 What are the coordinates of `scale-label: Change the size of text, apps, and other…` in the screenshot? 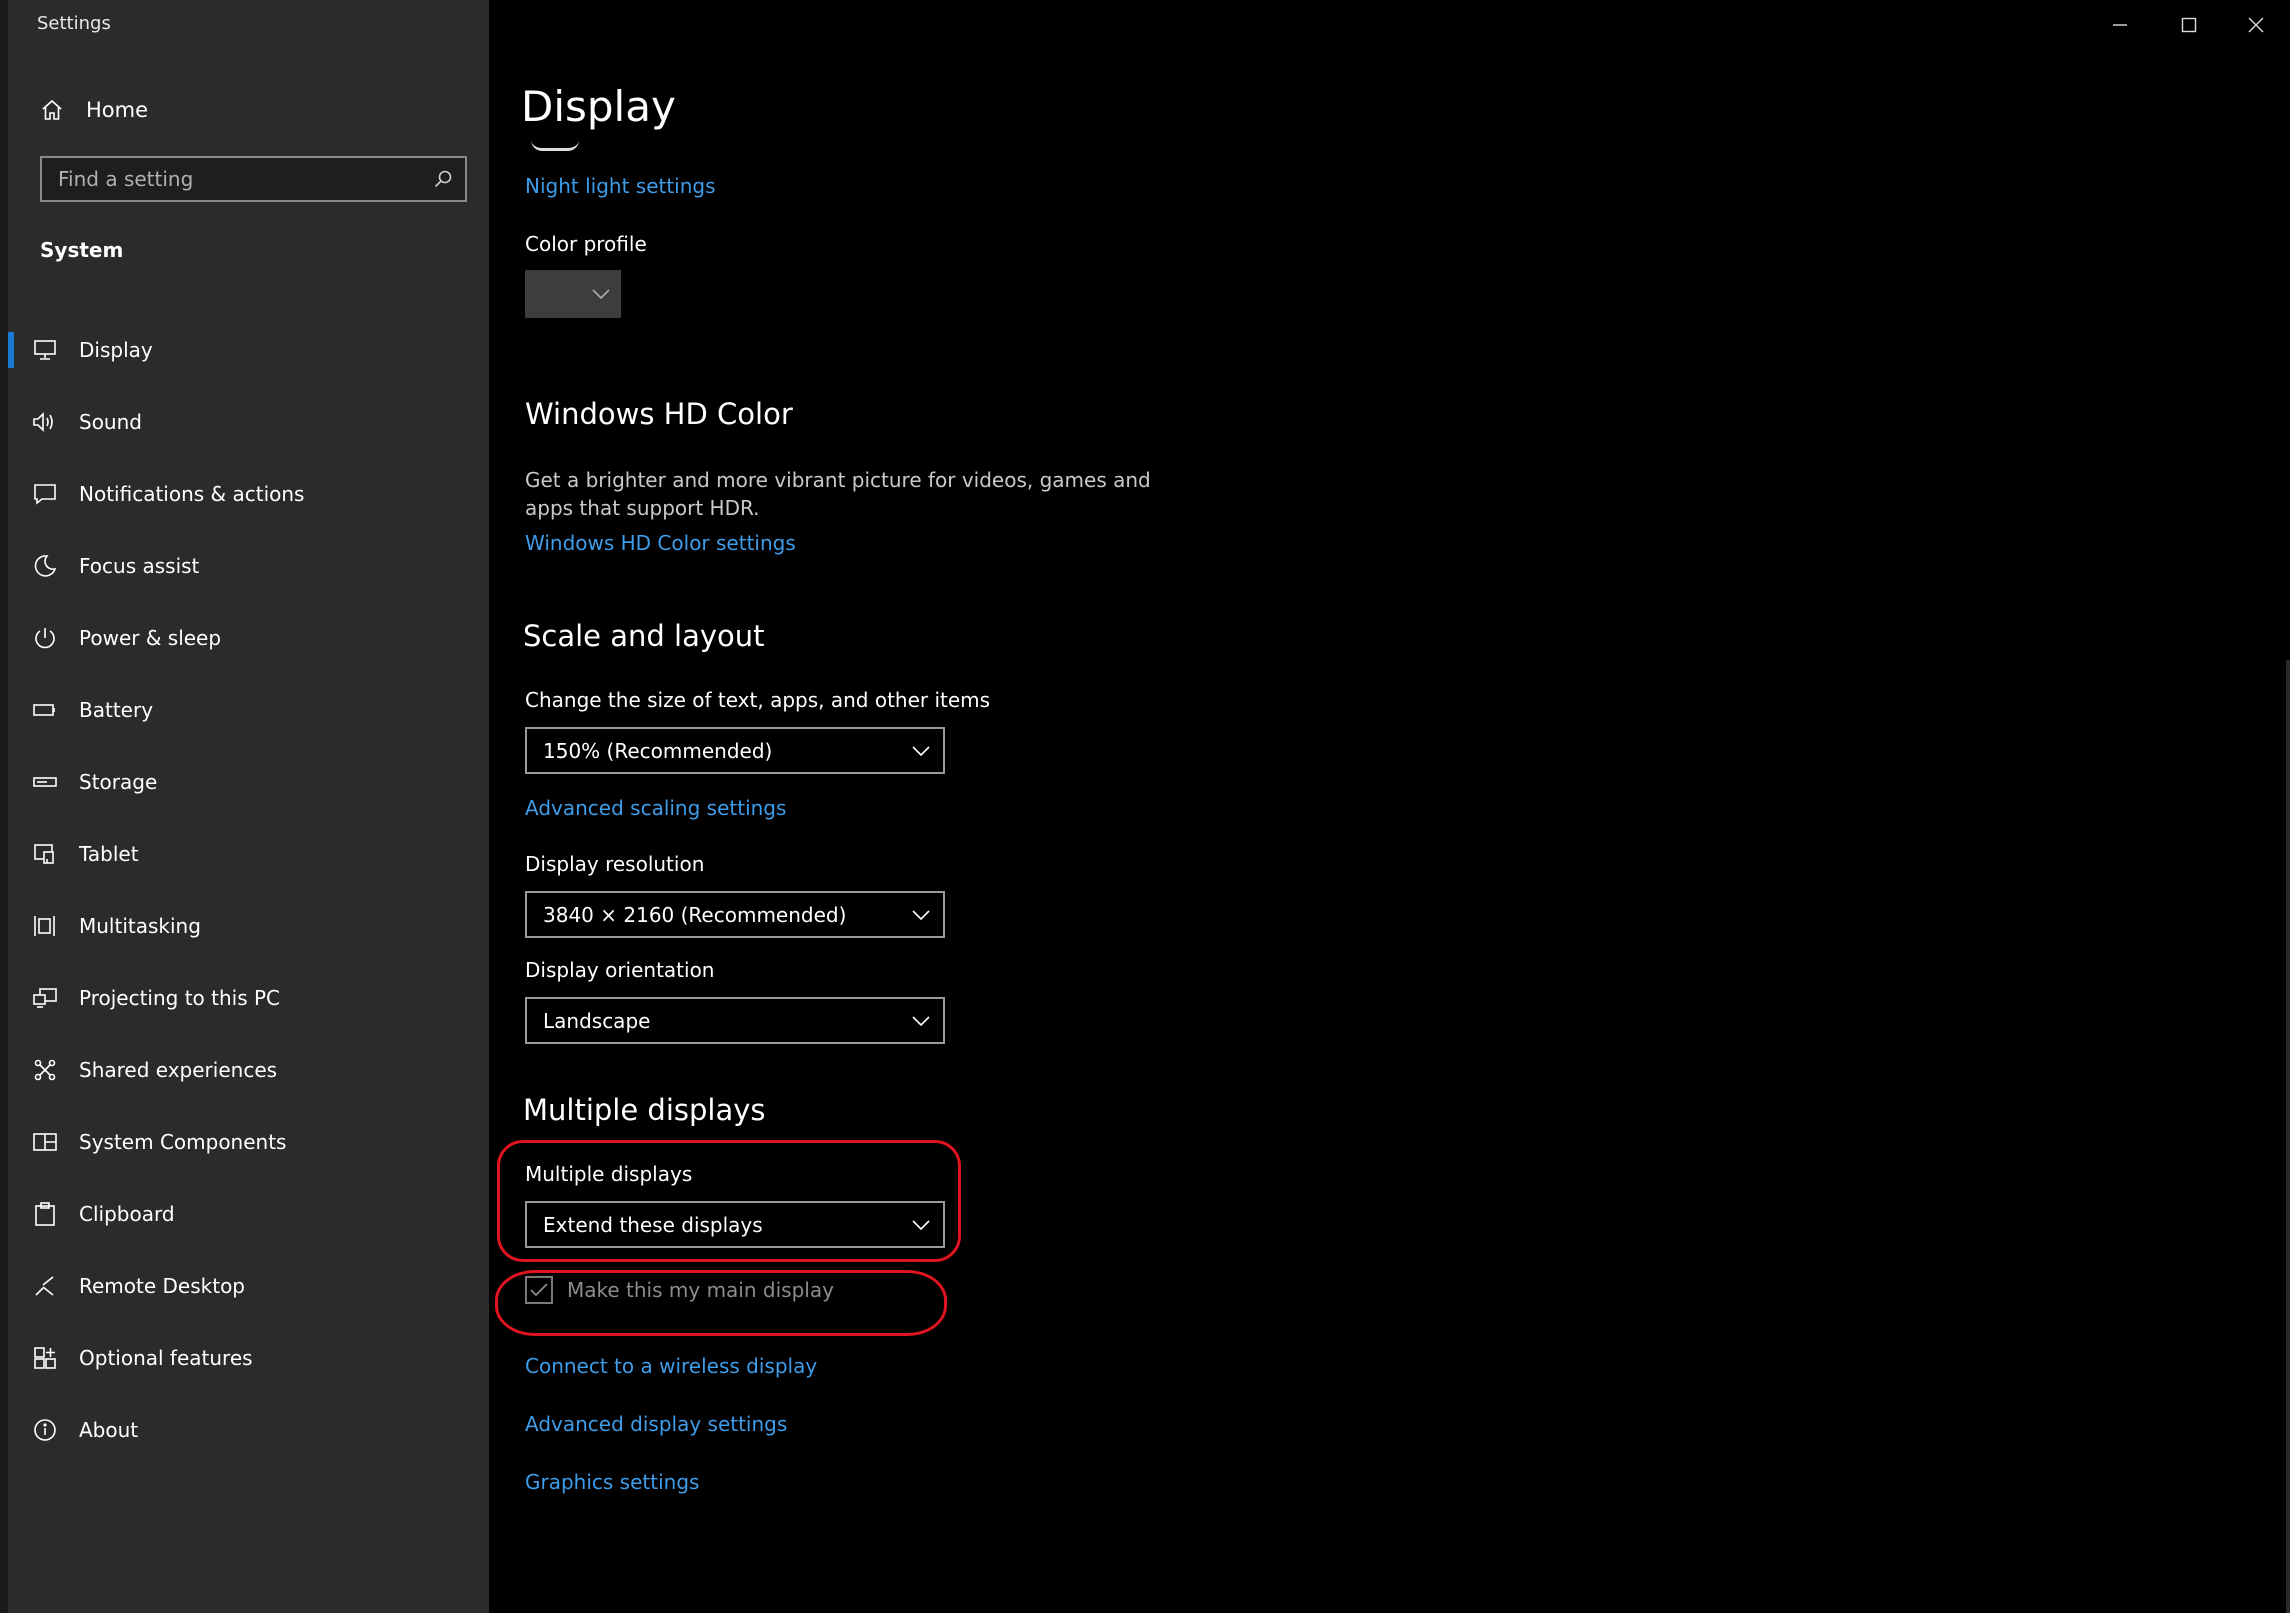 It's located at (758, 700).